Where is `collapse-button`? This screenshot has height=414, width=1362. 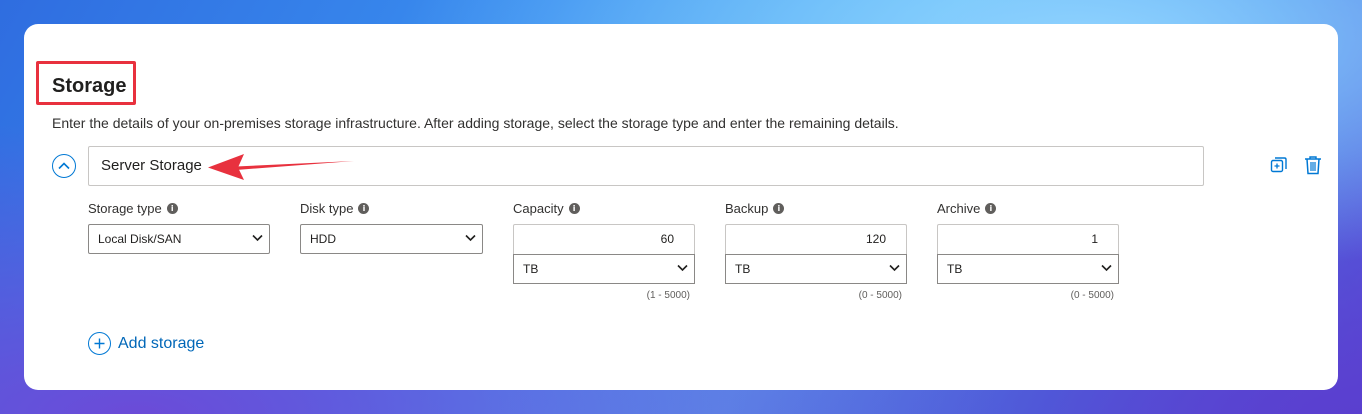 collapse-button is located at coordinates (64, 166).